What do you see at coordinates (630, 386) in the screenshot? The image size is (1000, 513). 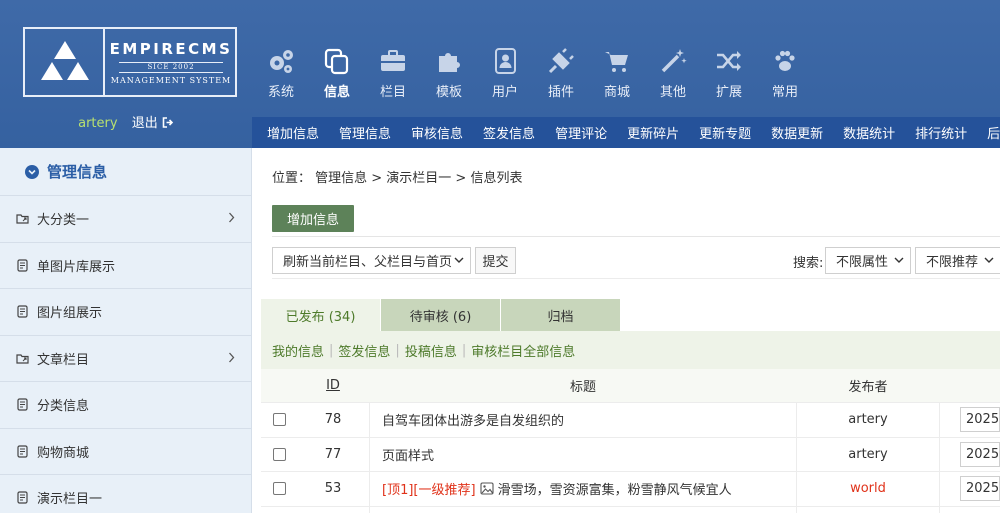 I see `table-header: ID 标题 发布者` at bounding box center [630, 386].